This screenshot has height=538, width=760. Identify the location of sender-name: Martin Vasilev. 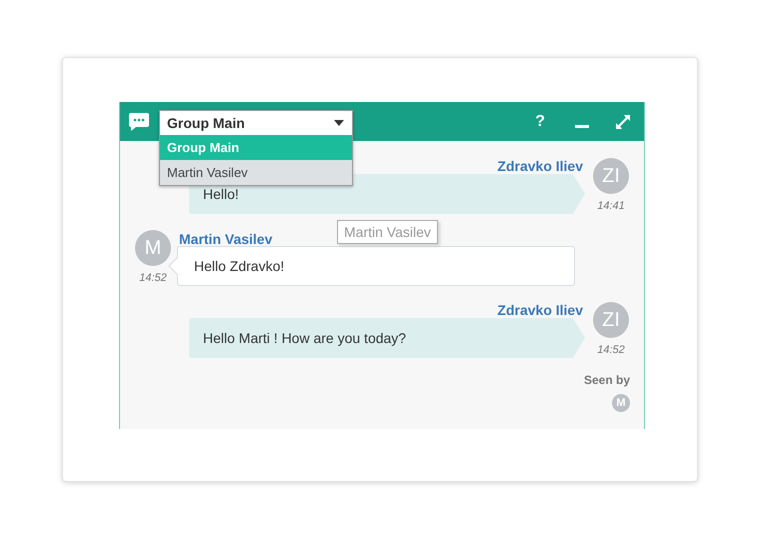
(225, 239).